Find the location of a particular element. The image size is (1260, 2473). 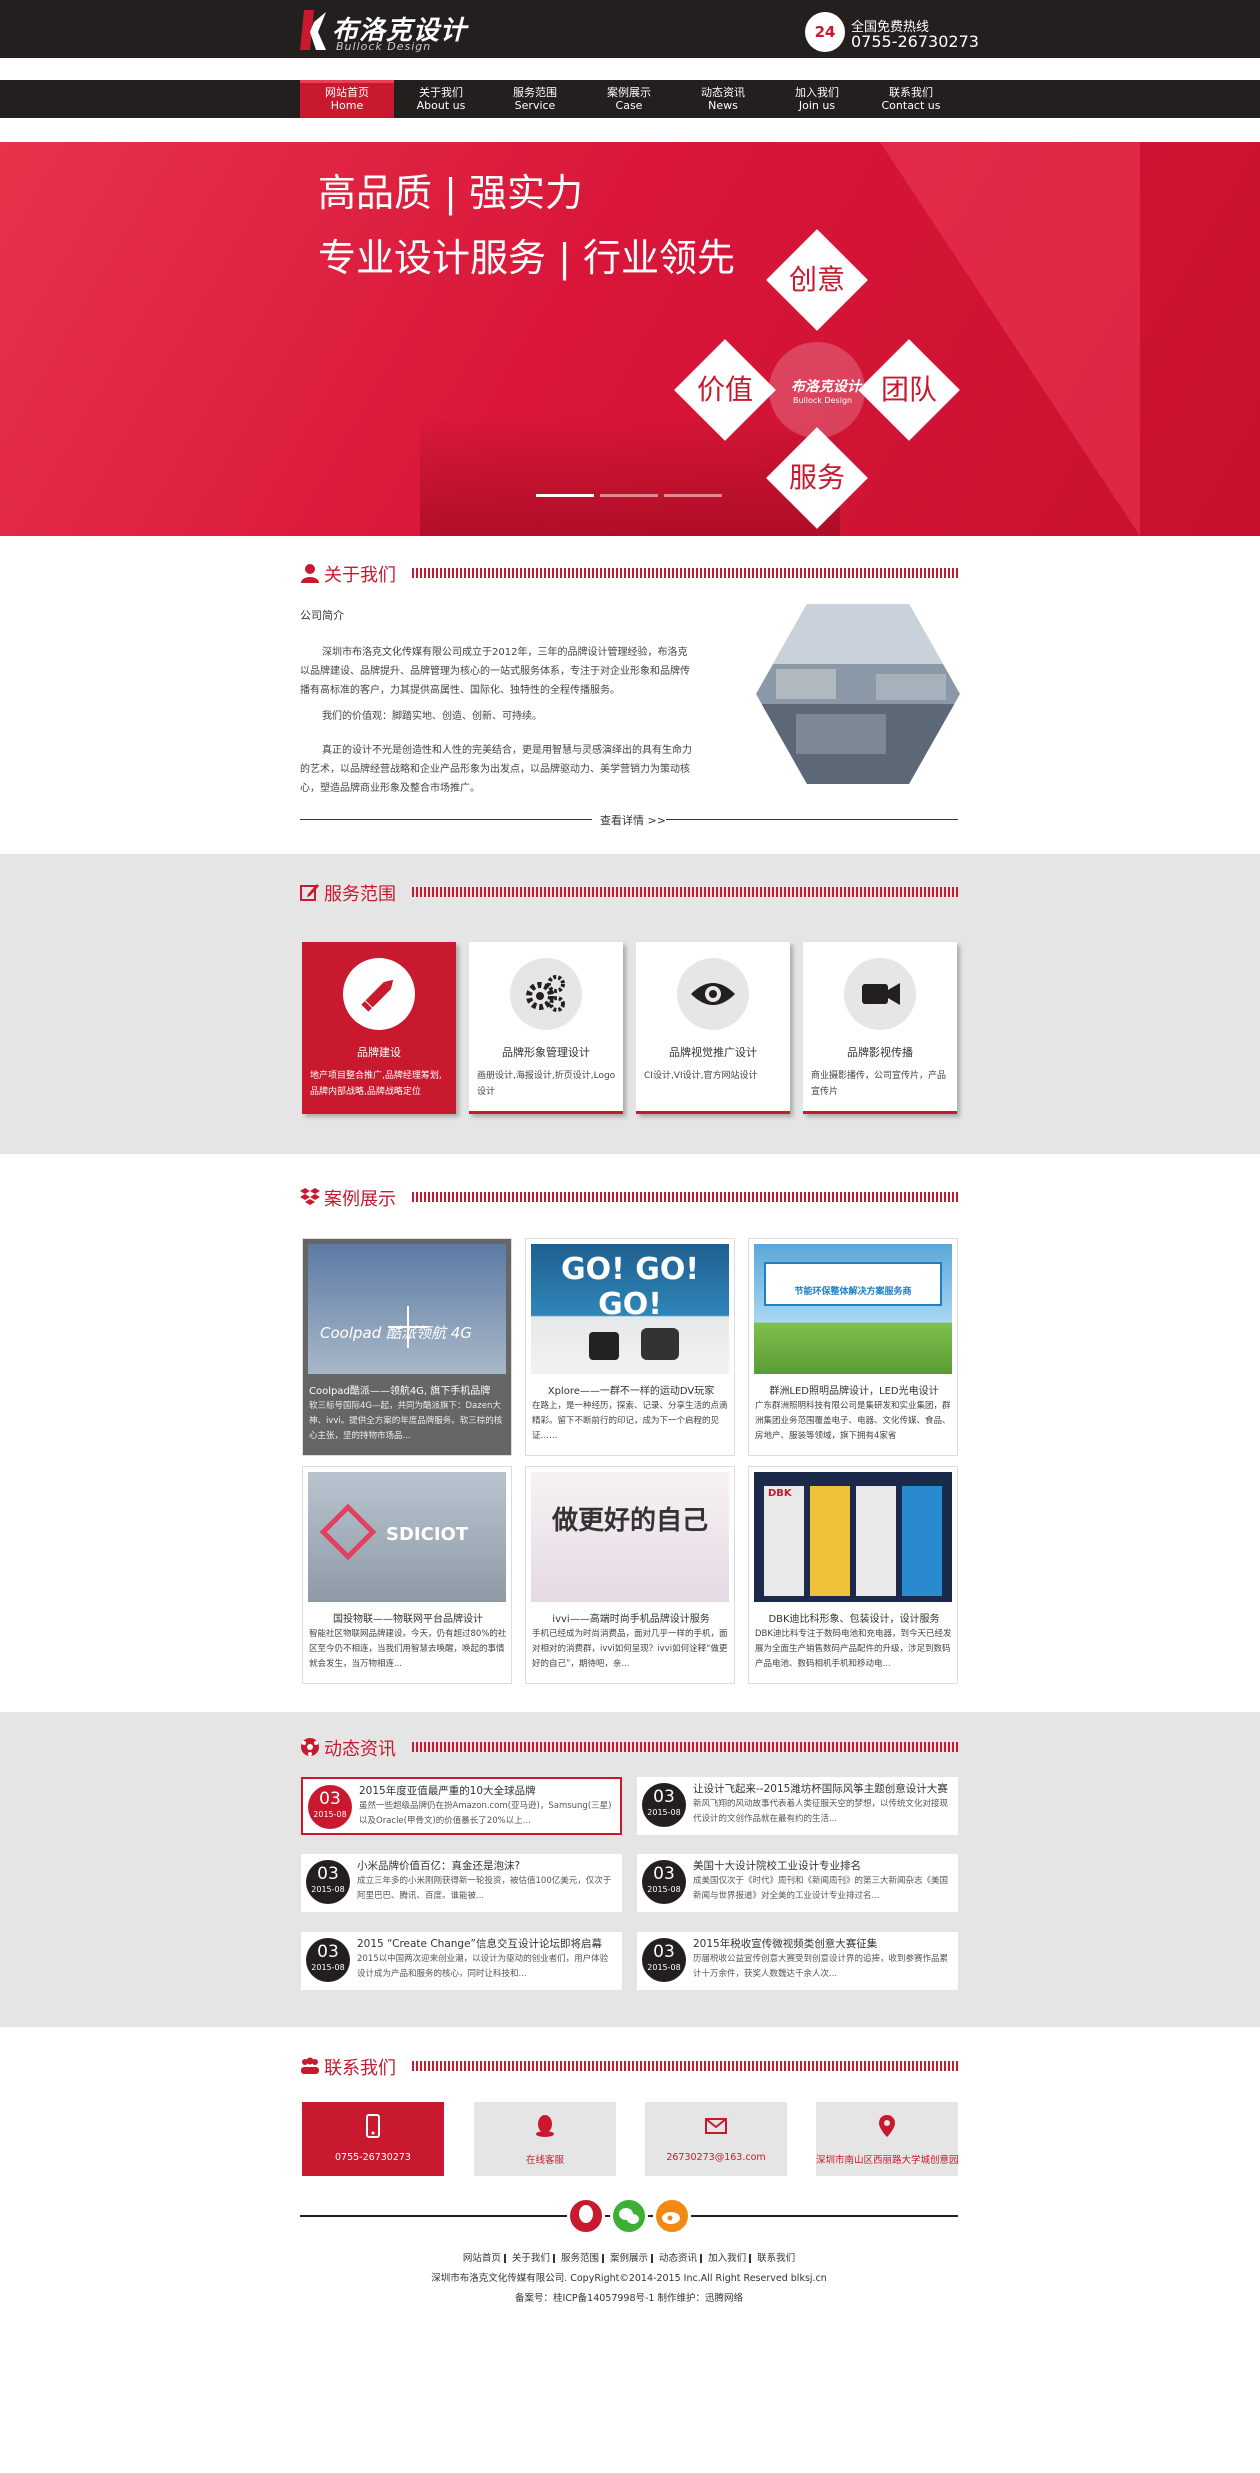

section-title-text: 关于我们 is located at coordinates (360, 575).